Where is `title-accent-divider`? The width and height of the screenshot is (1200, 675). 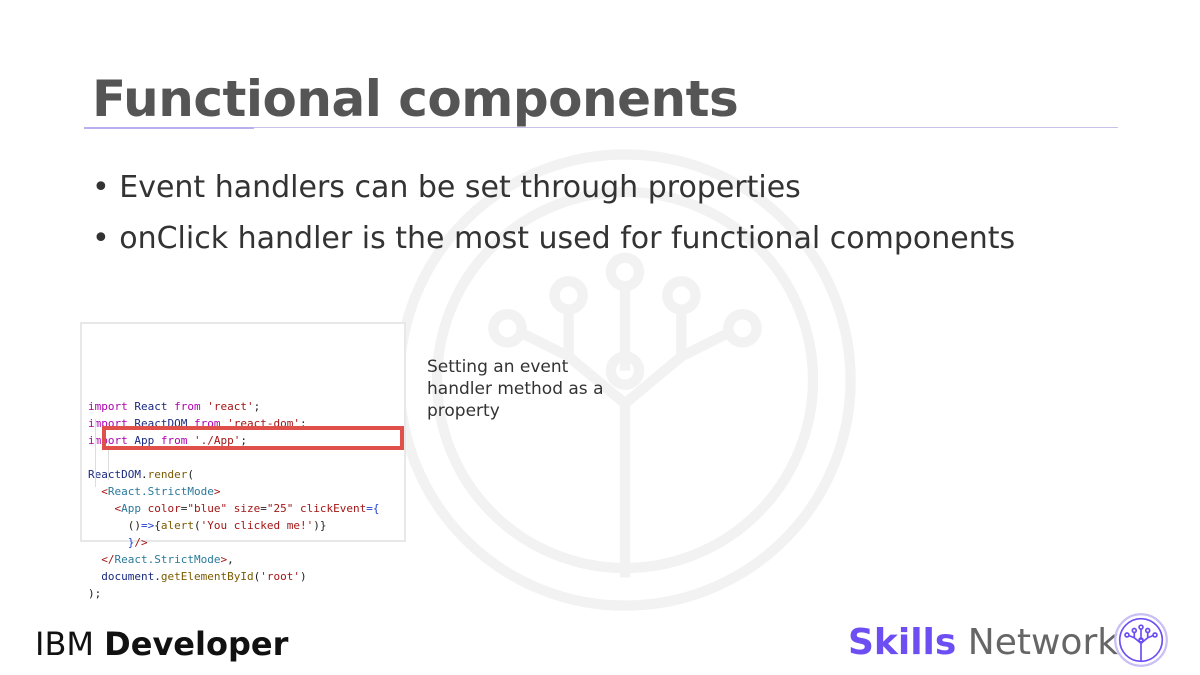
title-accent-divider is located at coordinates (169, 128).